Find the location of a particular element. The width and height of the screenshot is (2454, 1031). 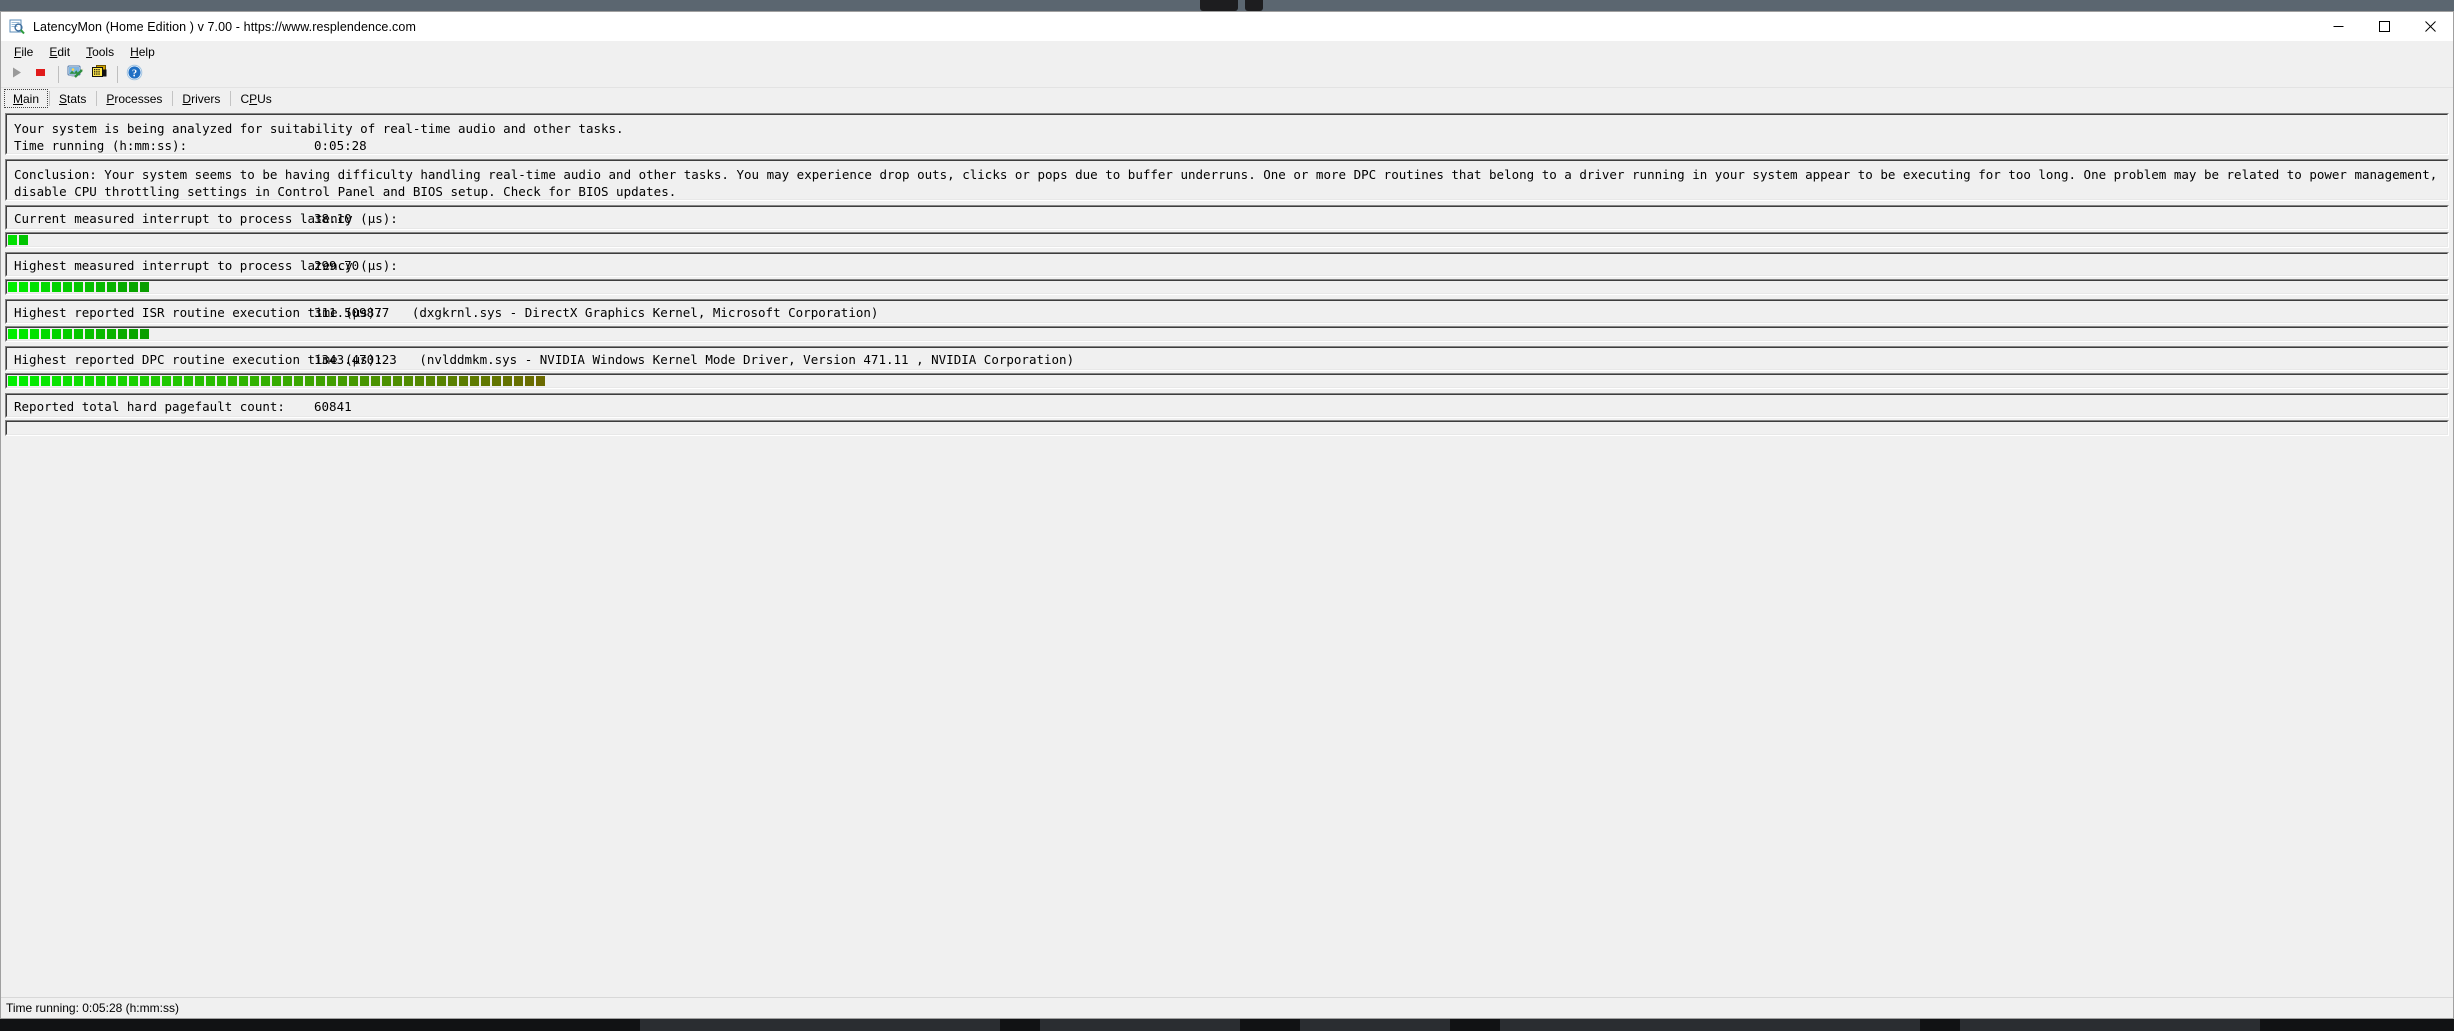

stop-icon is located at coordinates (40, 75).